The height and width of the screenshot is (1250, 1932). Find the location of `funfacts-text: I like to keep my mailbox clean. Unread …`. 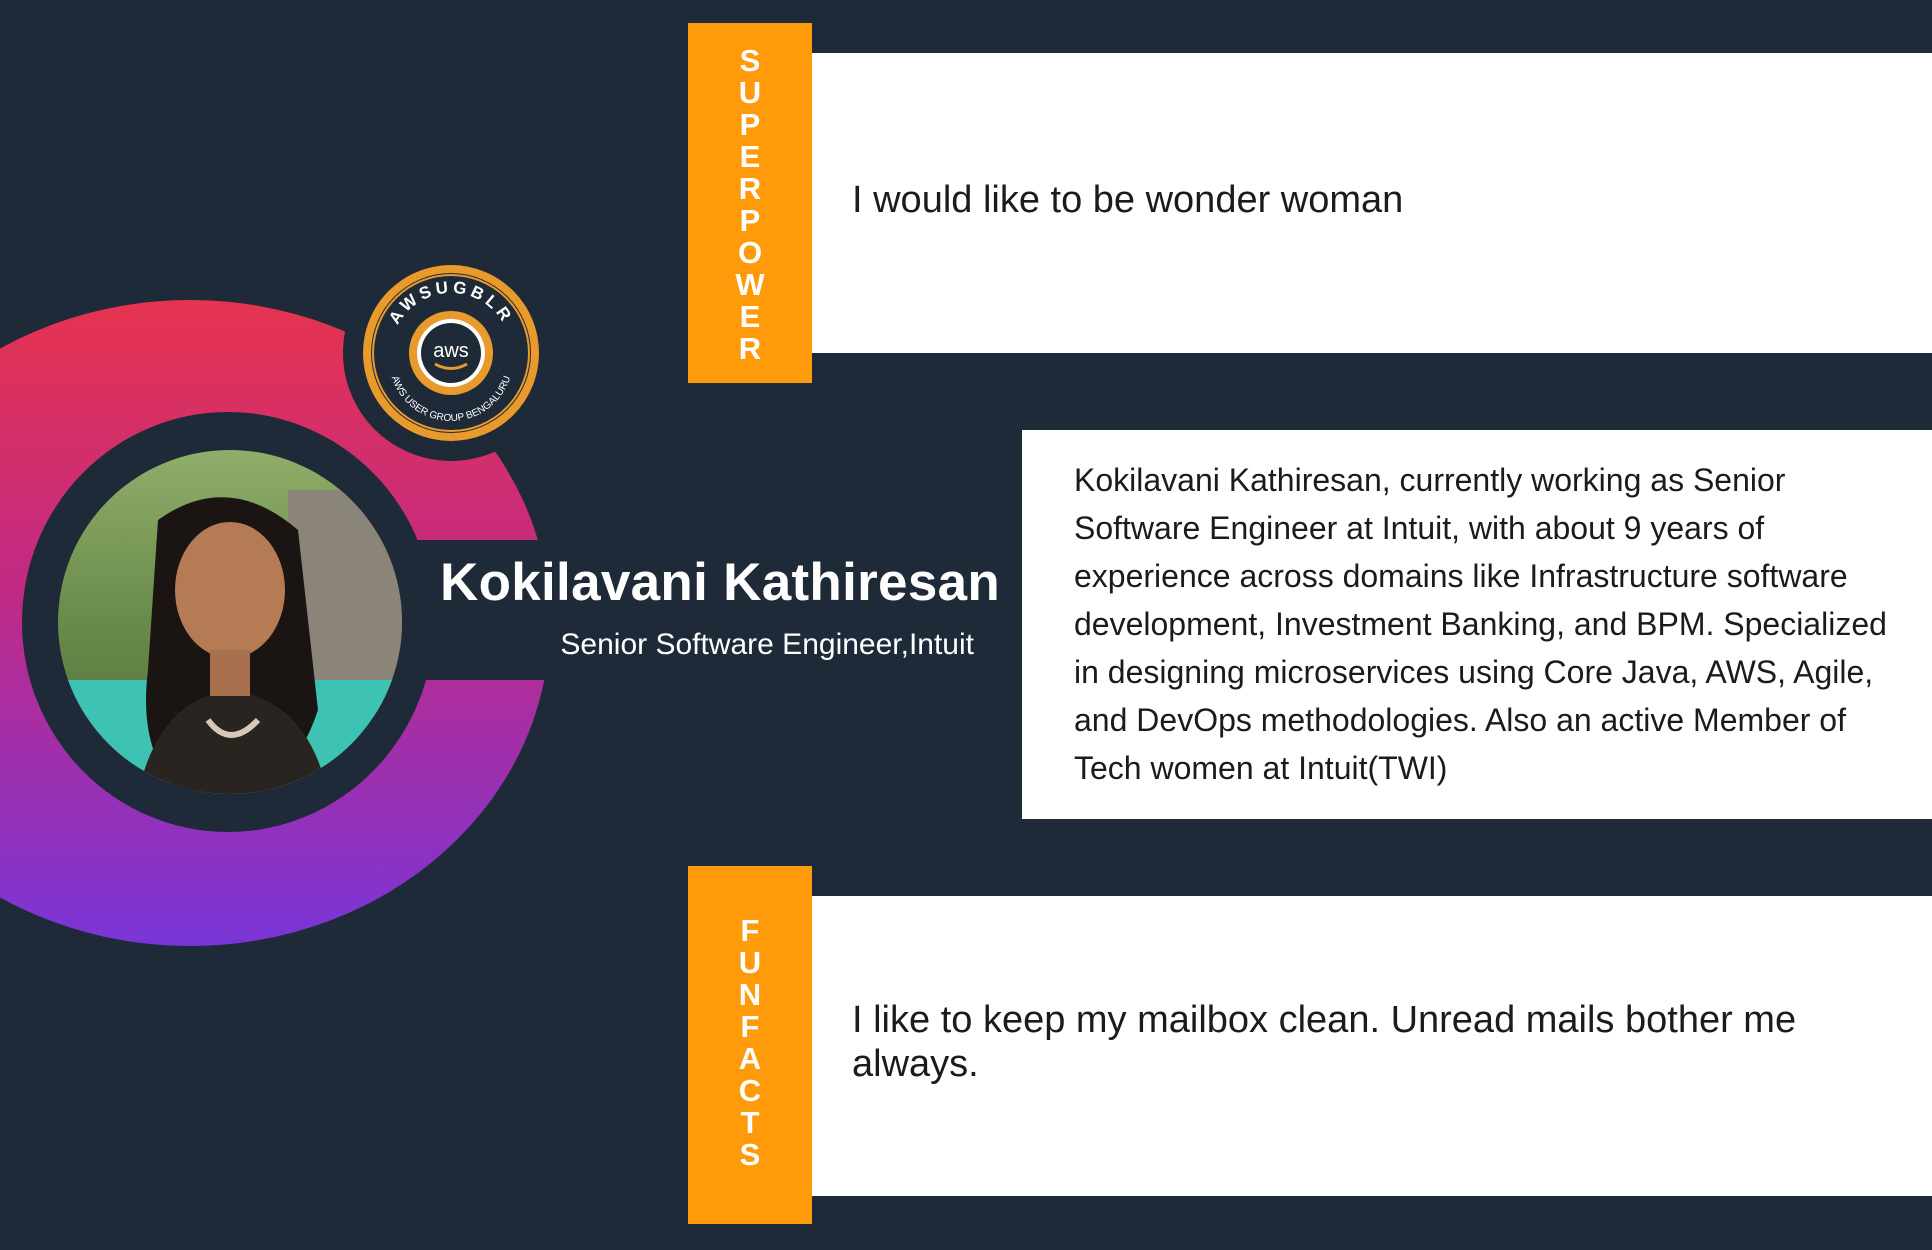

funfacts-text: I like to keep my mailbox clean. Unread … is located at coordinates (1324, 1042).